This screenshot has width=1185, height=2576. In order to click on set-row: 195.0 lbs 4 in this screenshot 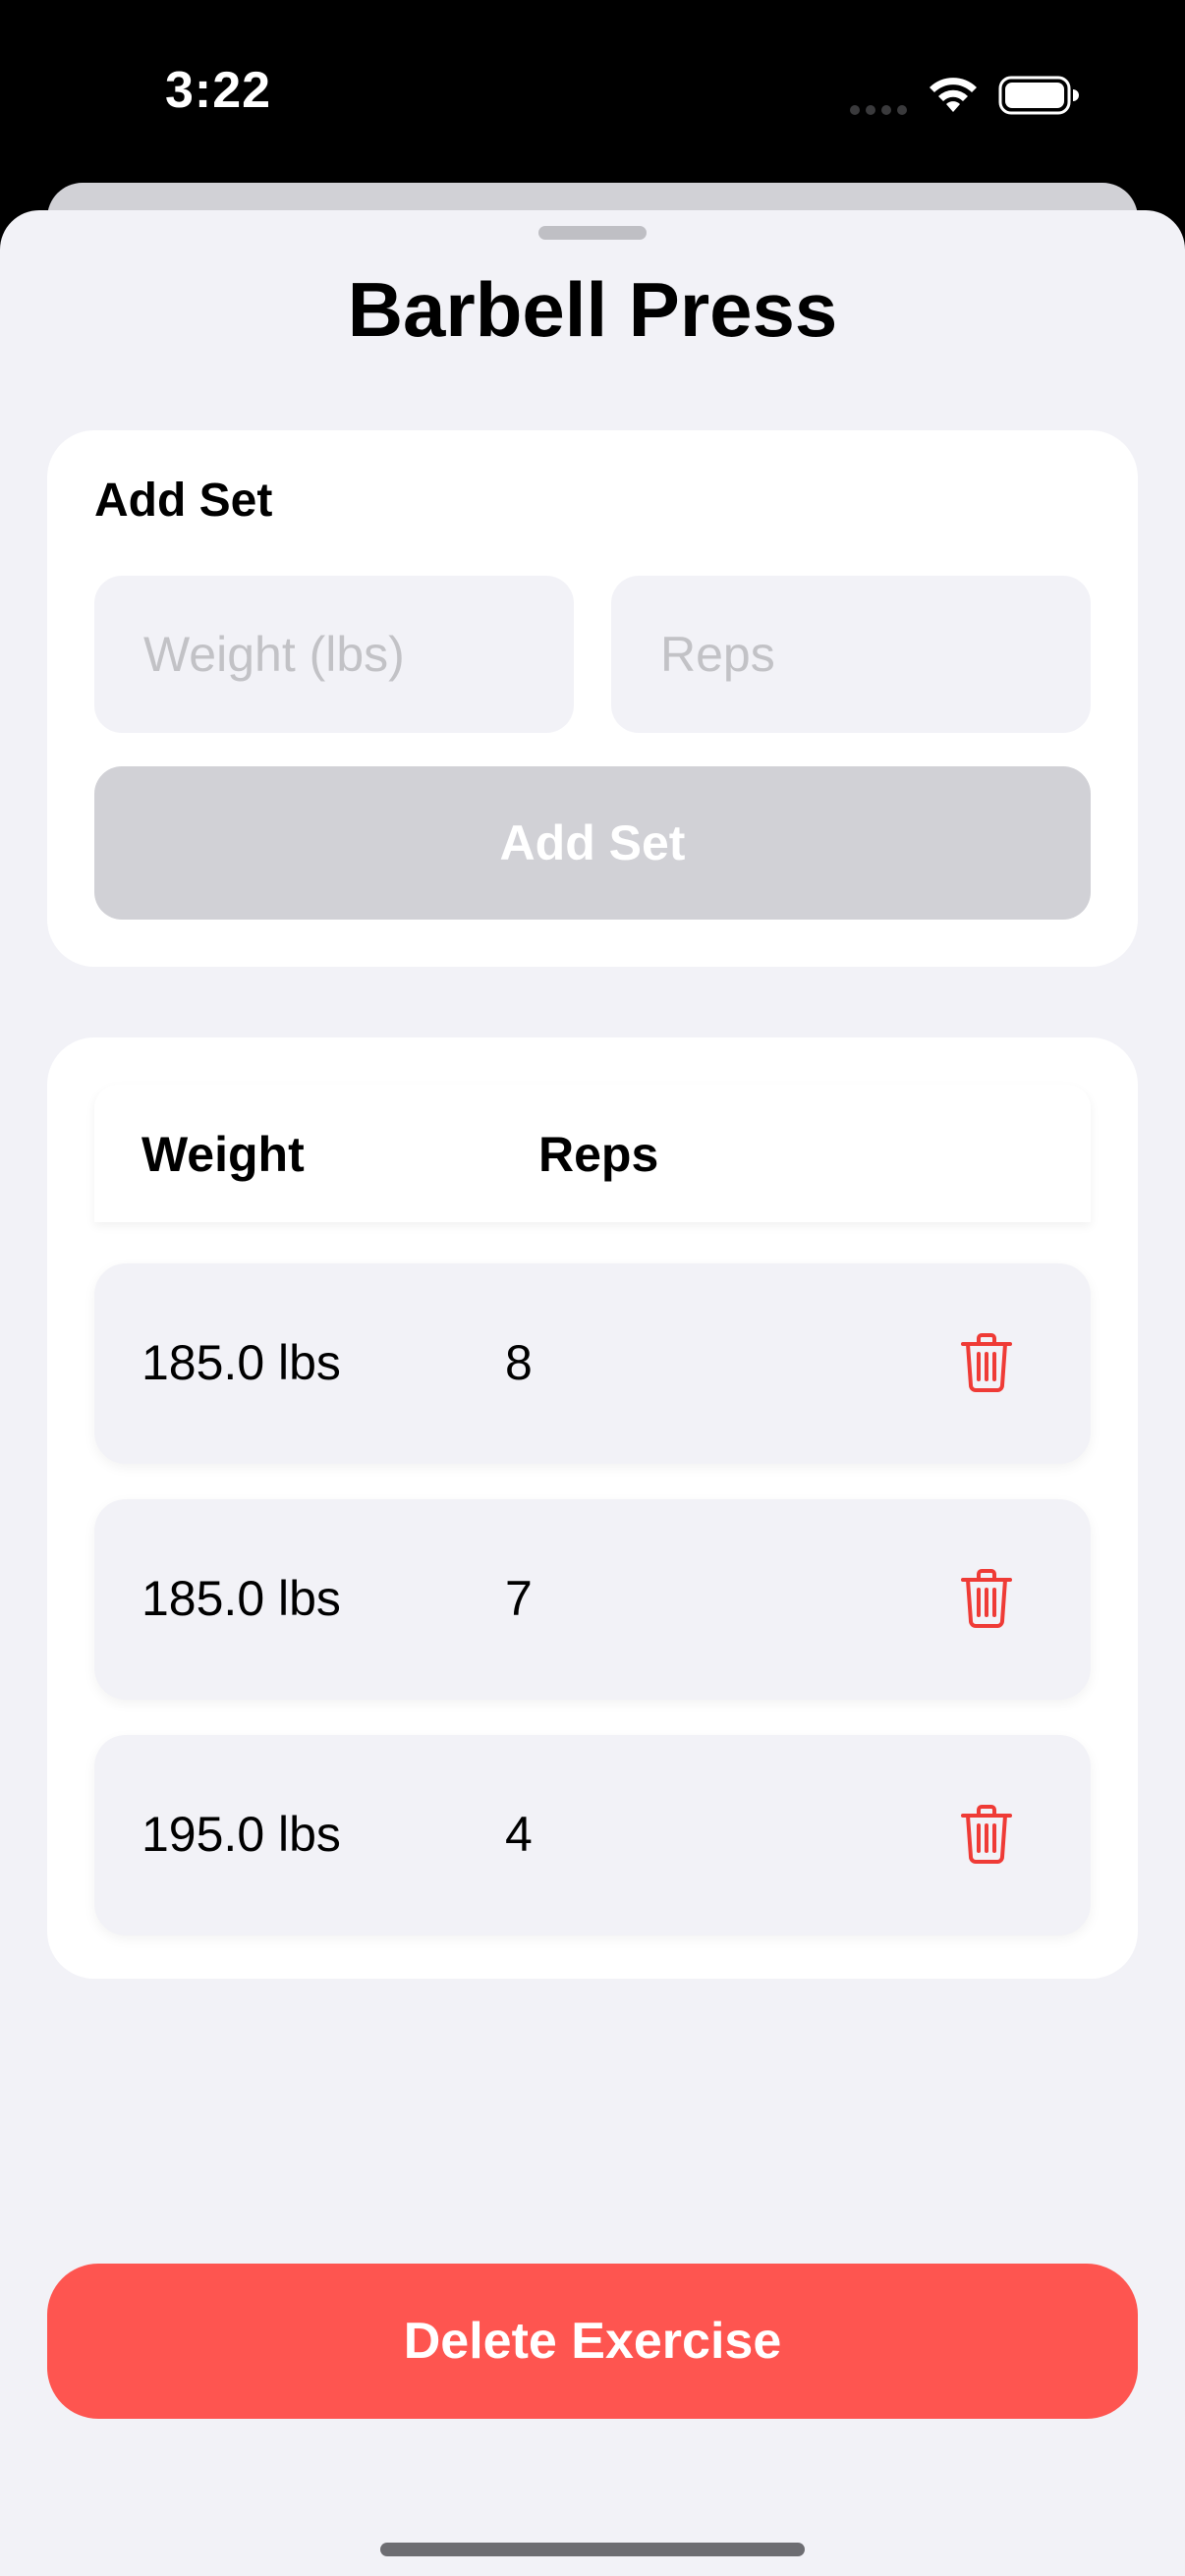, I will do `click(592, 1835)`.